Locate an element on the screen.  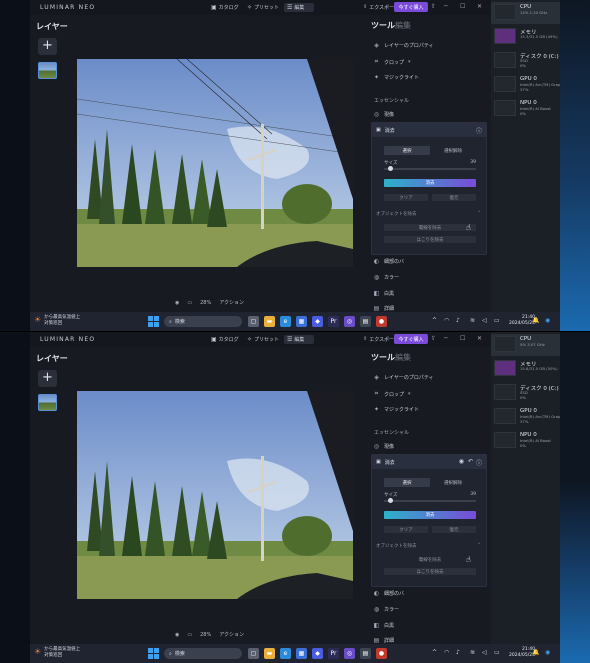
perf-disk: ディスク 0 (C:) SSD 0% is located at coordinates (525, 61).